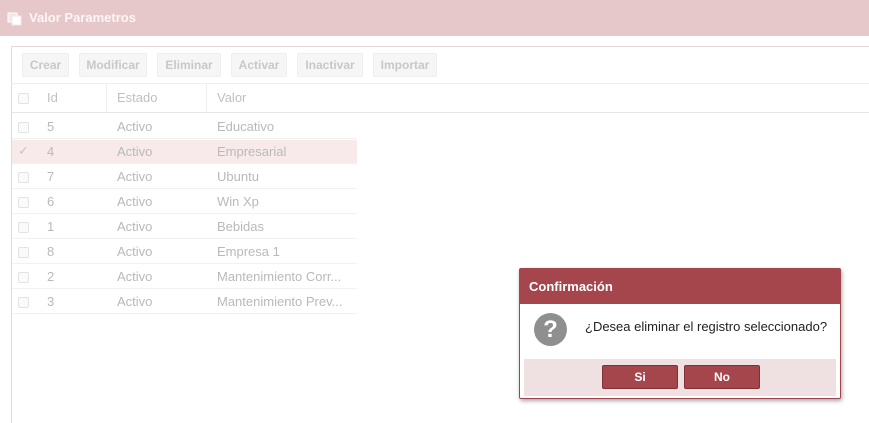  What do you see at coordinates (51, 226) in the screenshot?
I see `cell-id: 1` at bounding box center [51, 226].